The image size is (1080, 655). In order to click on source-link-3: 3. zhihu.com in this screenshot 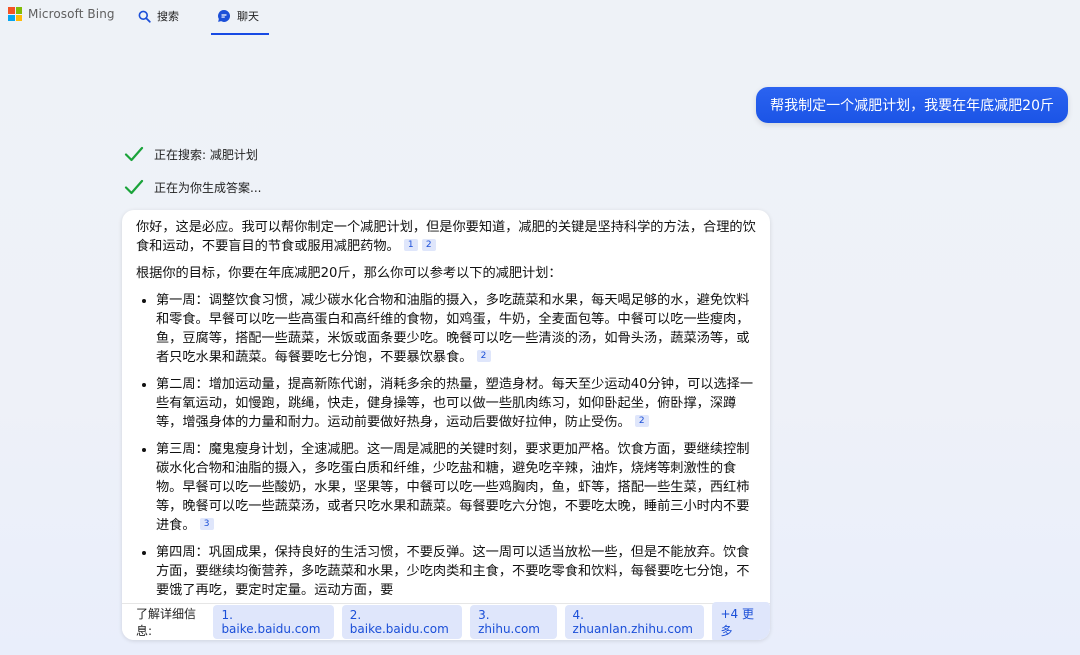, I will do `click(513, 622)`.